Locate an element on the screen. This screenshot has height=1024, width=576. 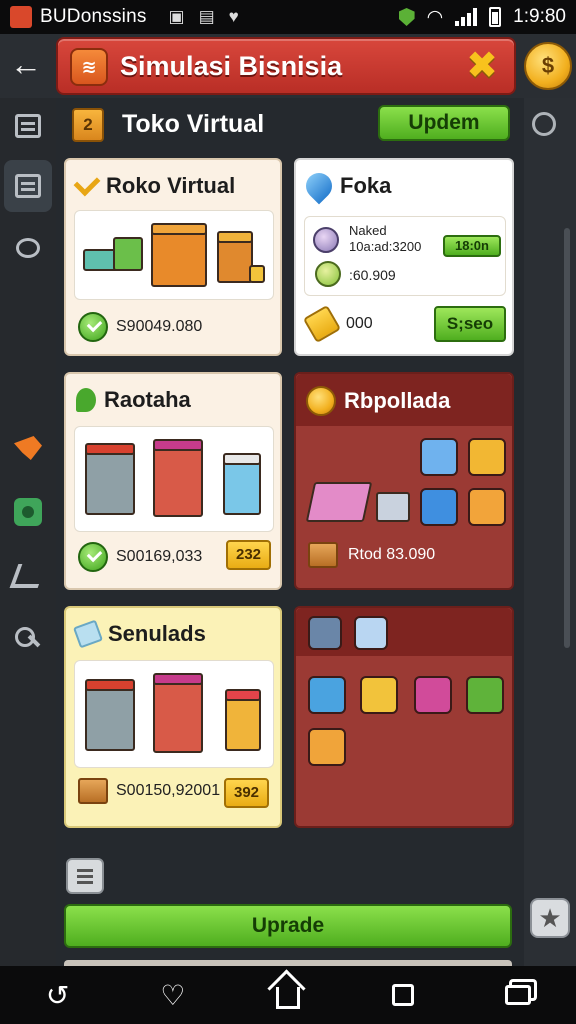
card-footer: S90049.080 is located at coordinates (140, 327).